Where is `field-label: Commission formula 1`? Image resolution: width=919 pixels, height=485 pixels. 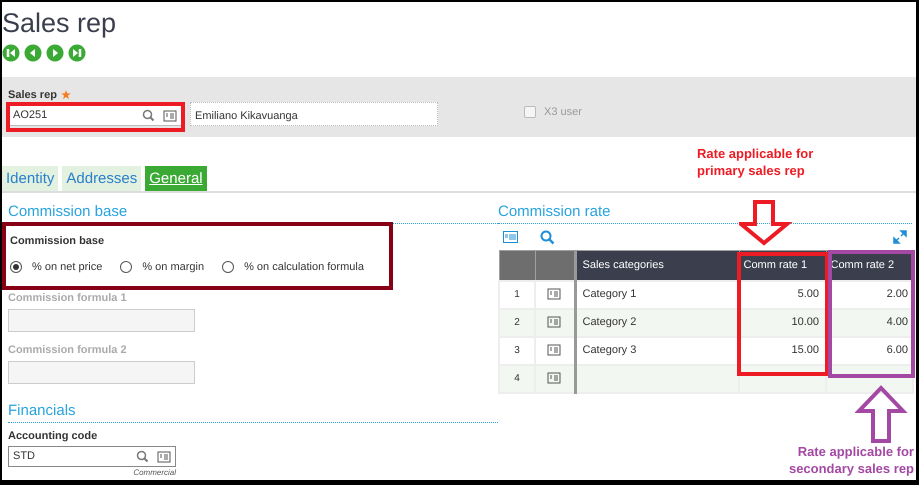 field-label: Commission formula 1 is located at coordinates (68, 298).